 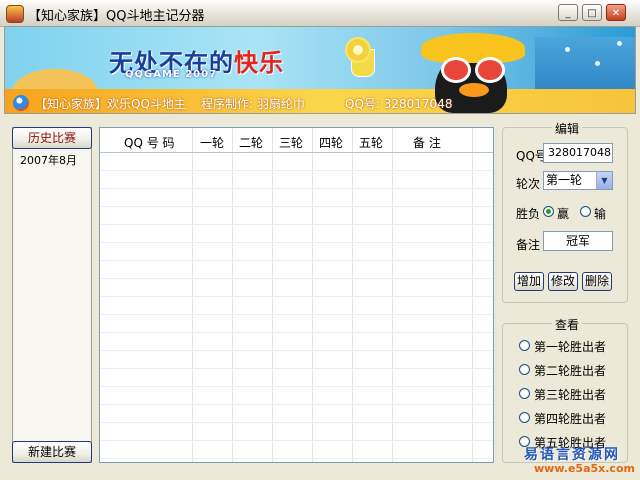 What do you see at coordinates (52, 138) in the screenshot?
I see `history-match-button: 历史比赛` at bounding box center [52, 138].